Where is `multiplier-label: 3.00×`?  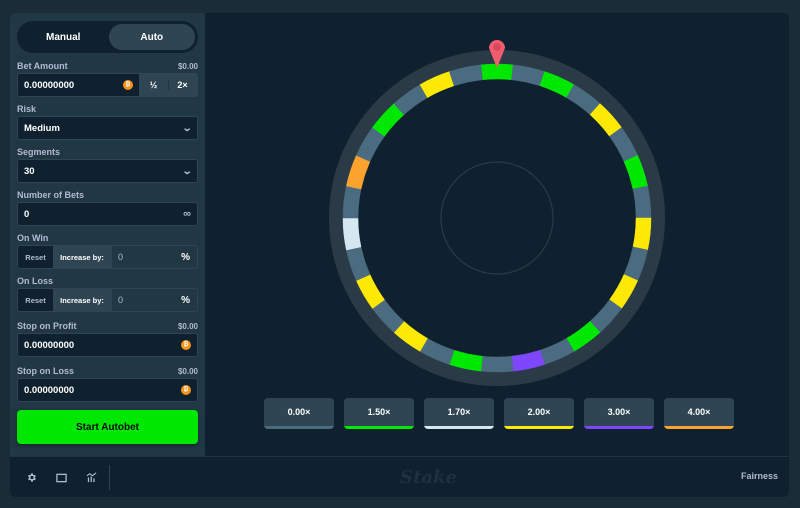
multiplier-label: 3.00× is located at coordinates (619, 412).